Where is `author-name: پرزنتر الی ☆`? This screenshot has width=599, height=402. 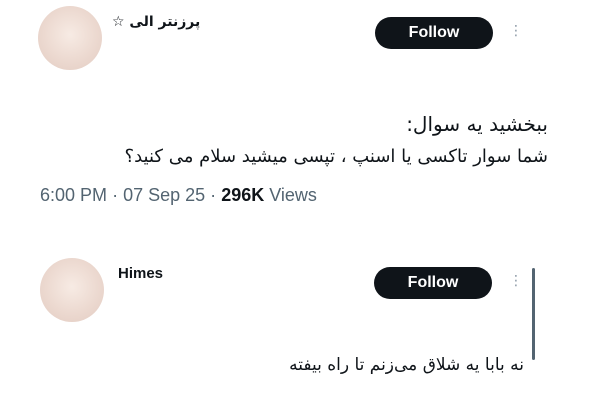 author-name: پرزنتر الی ☆ is located at coordinates (156, 22).